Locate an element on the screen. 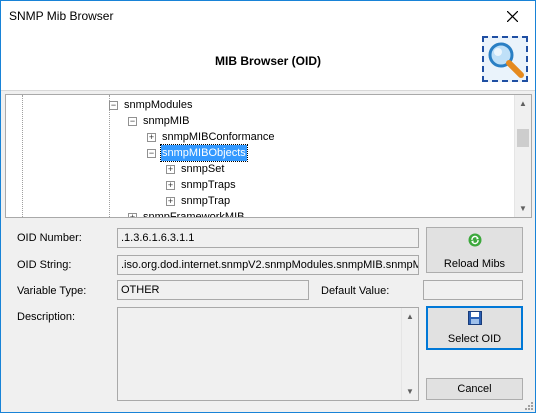 Image resolution: width=536 pixels, height=413 pixels. default-value-field is located at coordinates (473, 290).